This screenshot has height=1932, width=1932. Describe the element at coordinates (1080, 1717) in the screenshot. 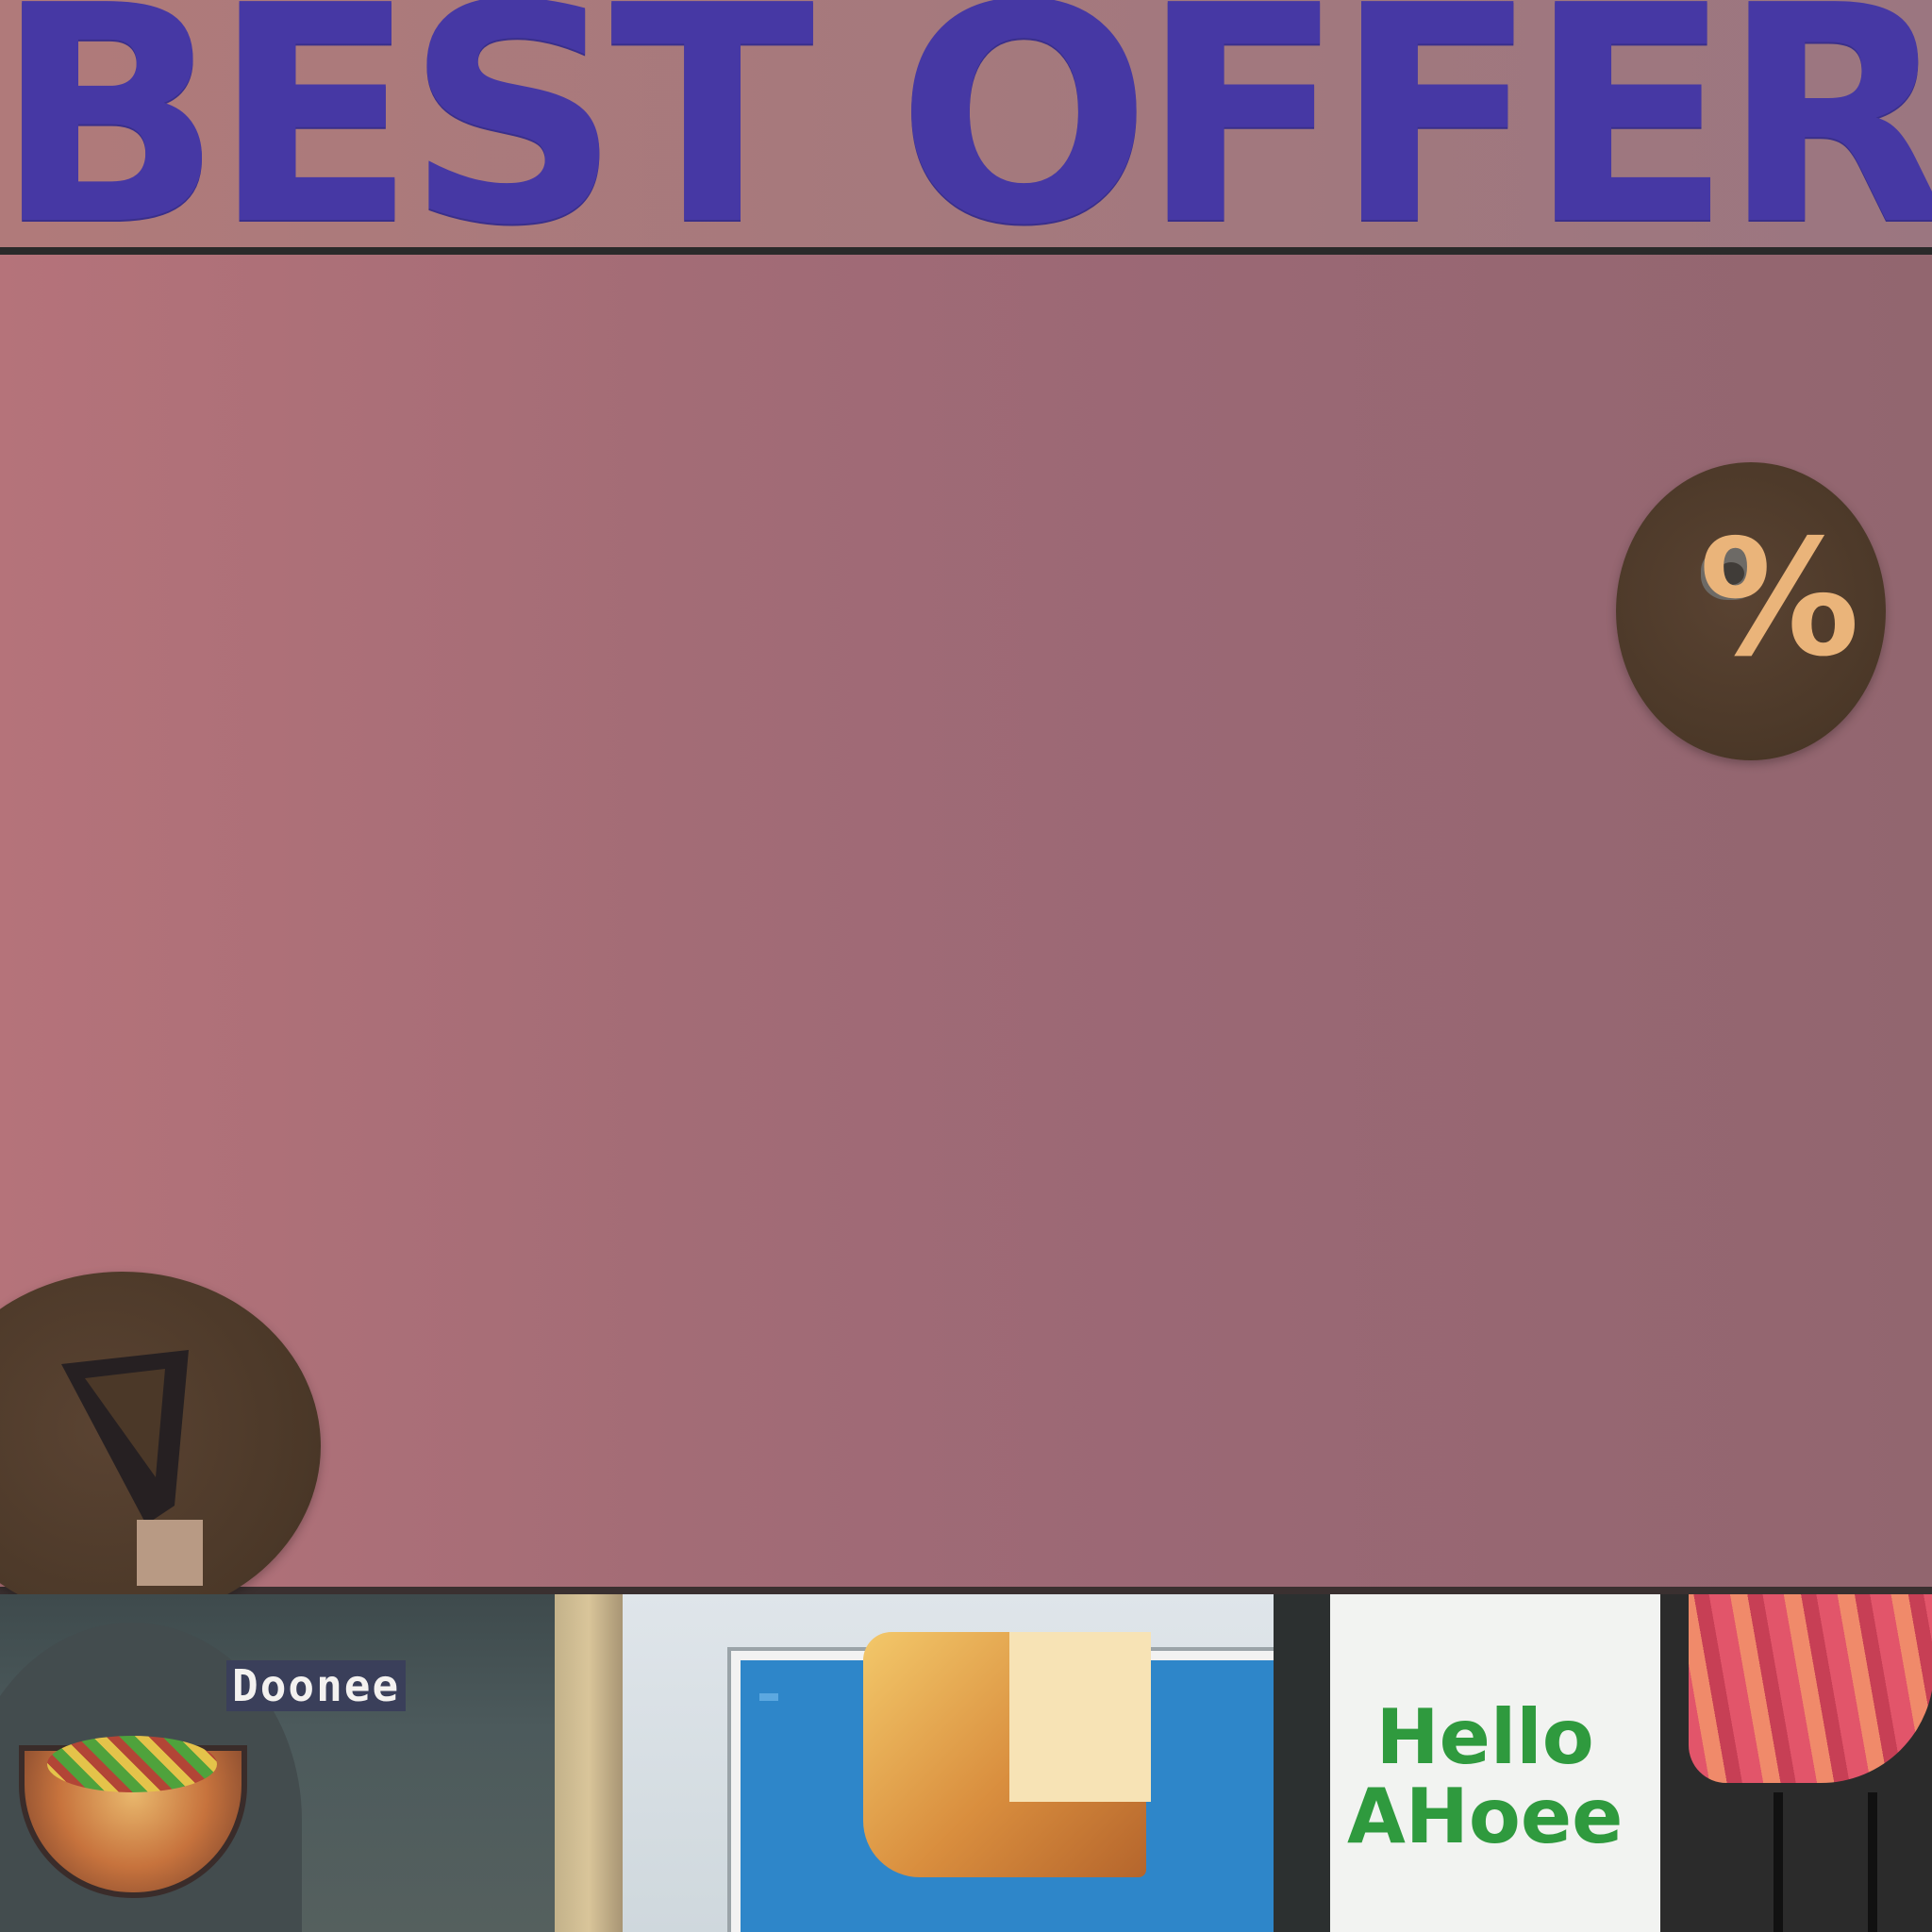

I see `menu-card` at that location.